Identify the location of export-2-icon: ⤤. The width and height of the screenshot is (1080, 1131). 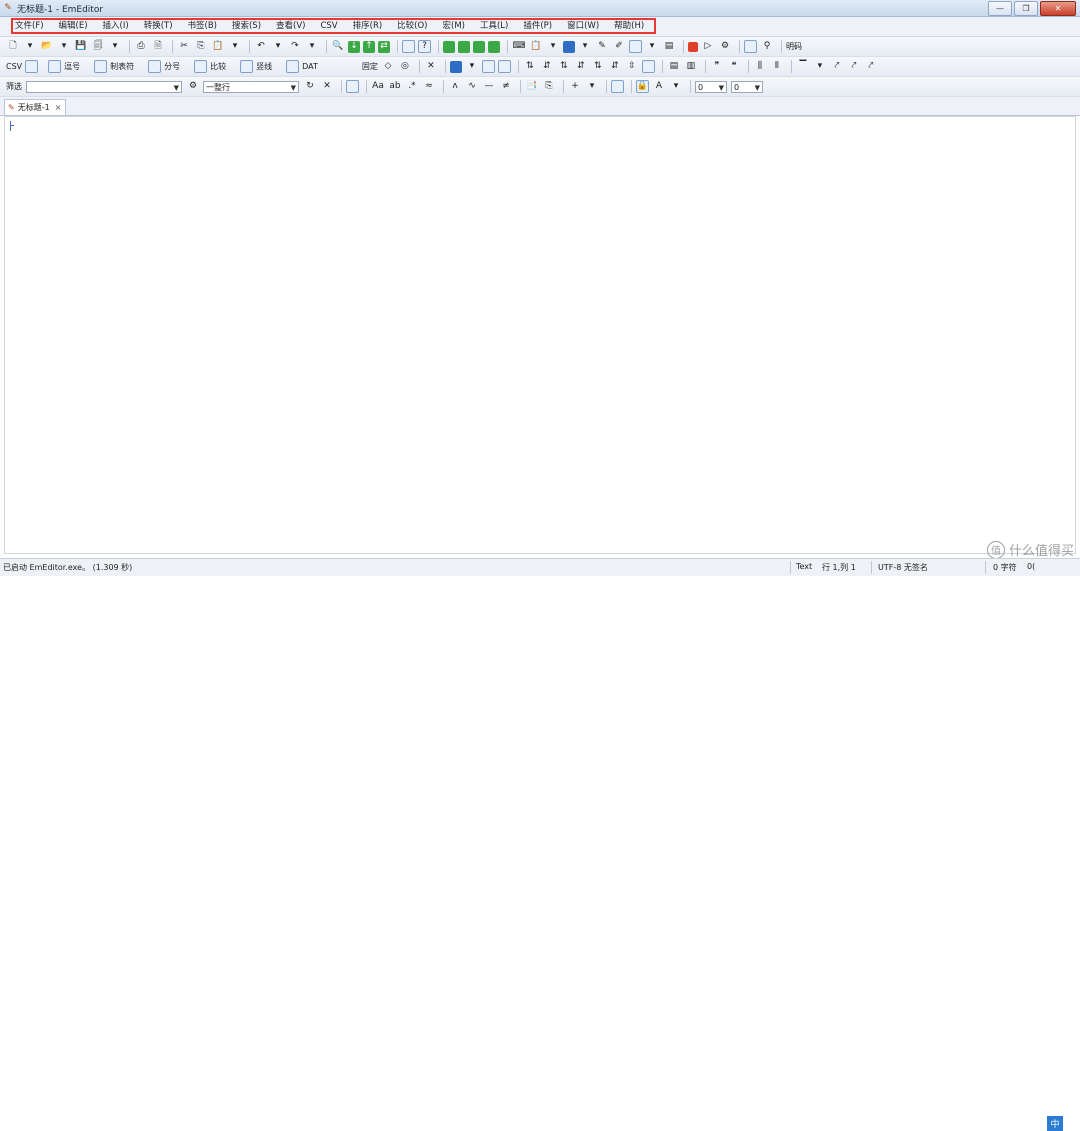
(854, 67).